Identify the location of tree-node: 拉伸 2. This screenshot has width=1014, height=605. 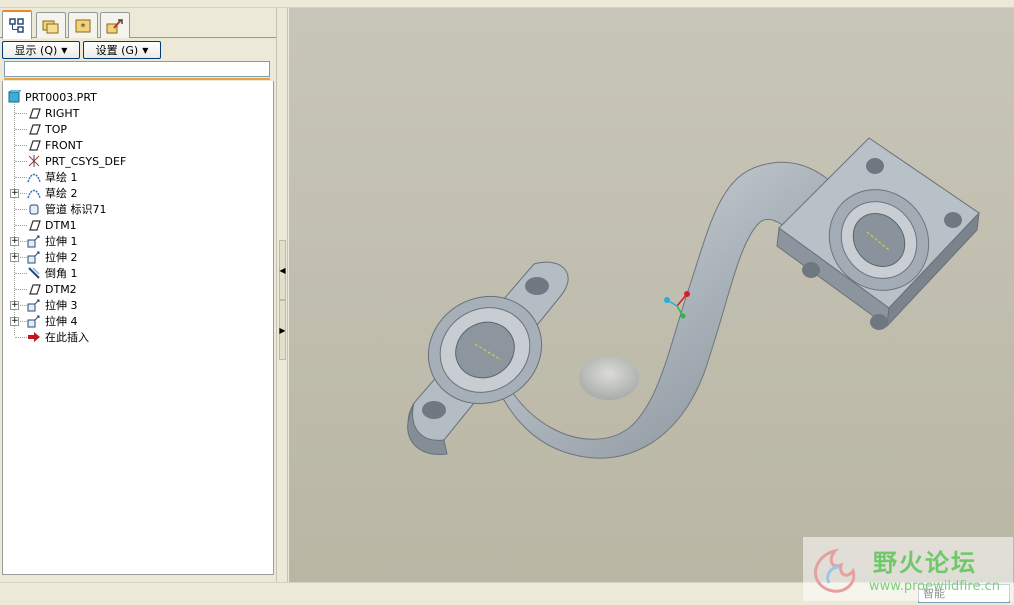
(52, 257).